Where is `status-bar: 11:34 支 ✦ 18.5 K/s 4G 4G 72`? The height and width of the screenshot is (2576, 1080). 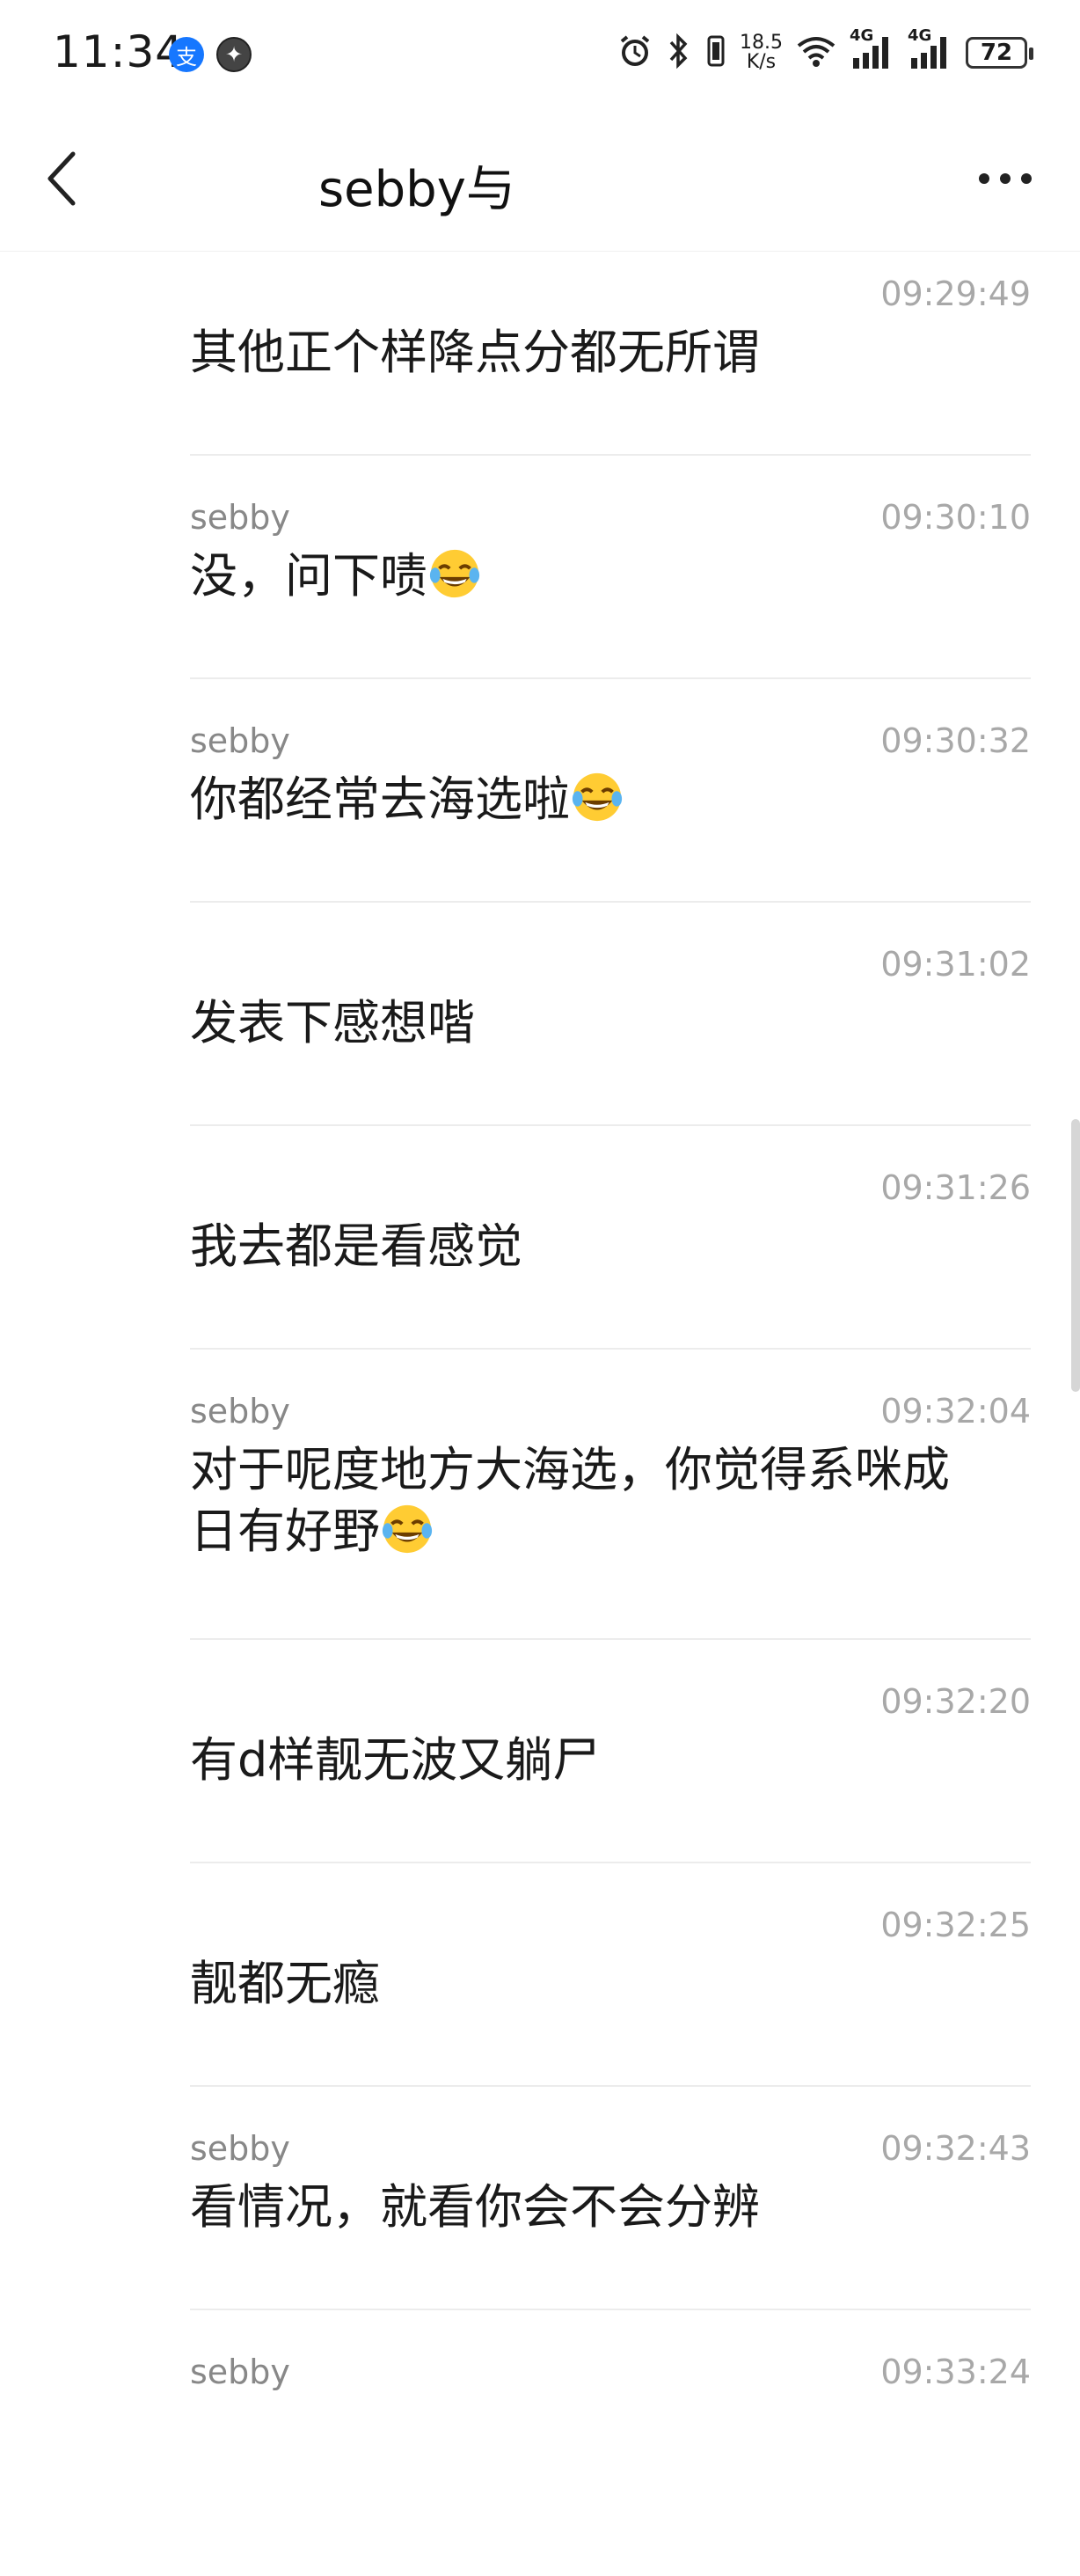 status-bar: 11:34 支 ✦ 18.5 K/s 4G 4G 72 is located at coordinates (540, 53).